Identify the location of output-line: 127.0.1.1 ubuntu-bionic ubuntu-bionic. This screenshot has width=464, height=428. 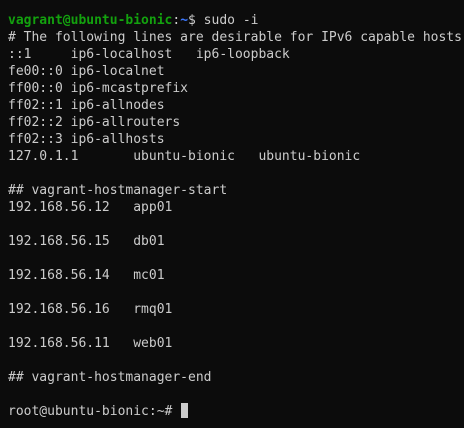
(184, 156).